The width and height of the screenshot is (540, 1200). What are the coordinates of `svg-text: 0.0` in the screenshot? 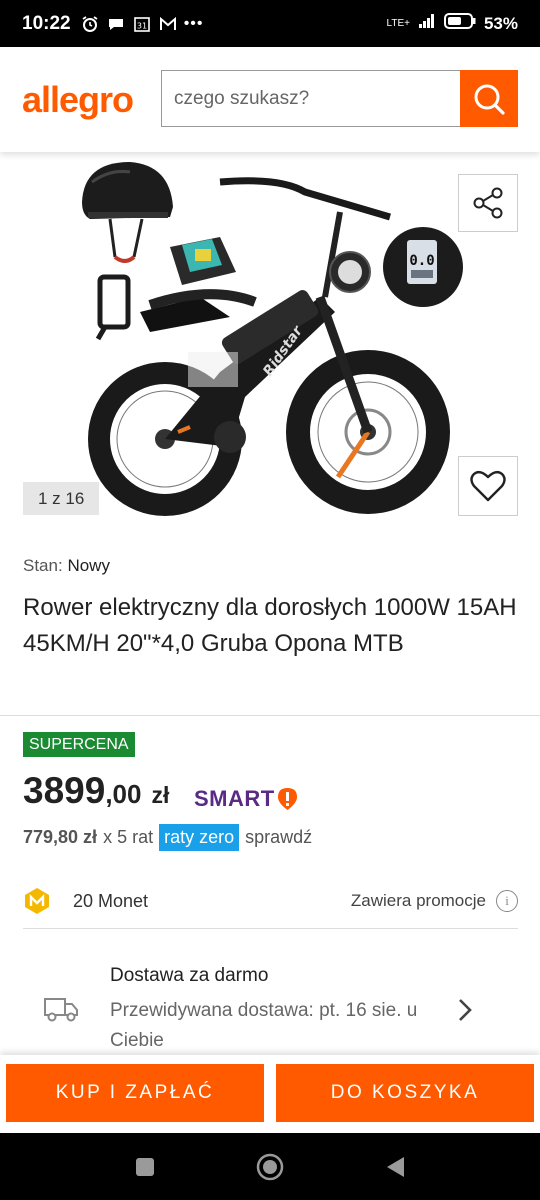 It's located at (421, 261).